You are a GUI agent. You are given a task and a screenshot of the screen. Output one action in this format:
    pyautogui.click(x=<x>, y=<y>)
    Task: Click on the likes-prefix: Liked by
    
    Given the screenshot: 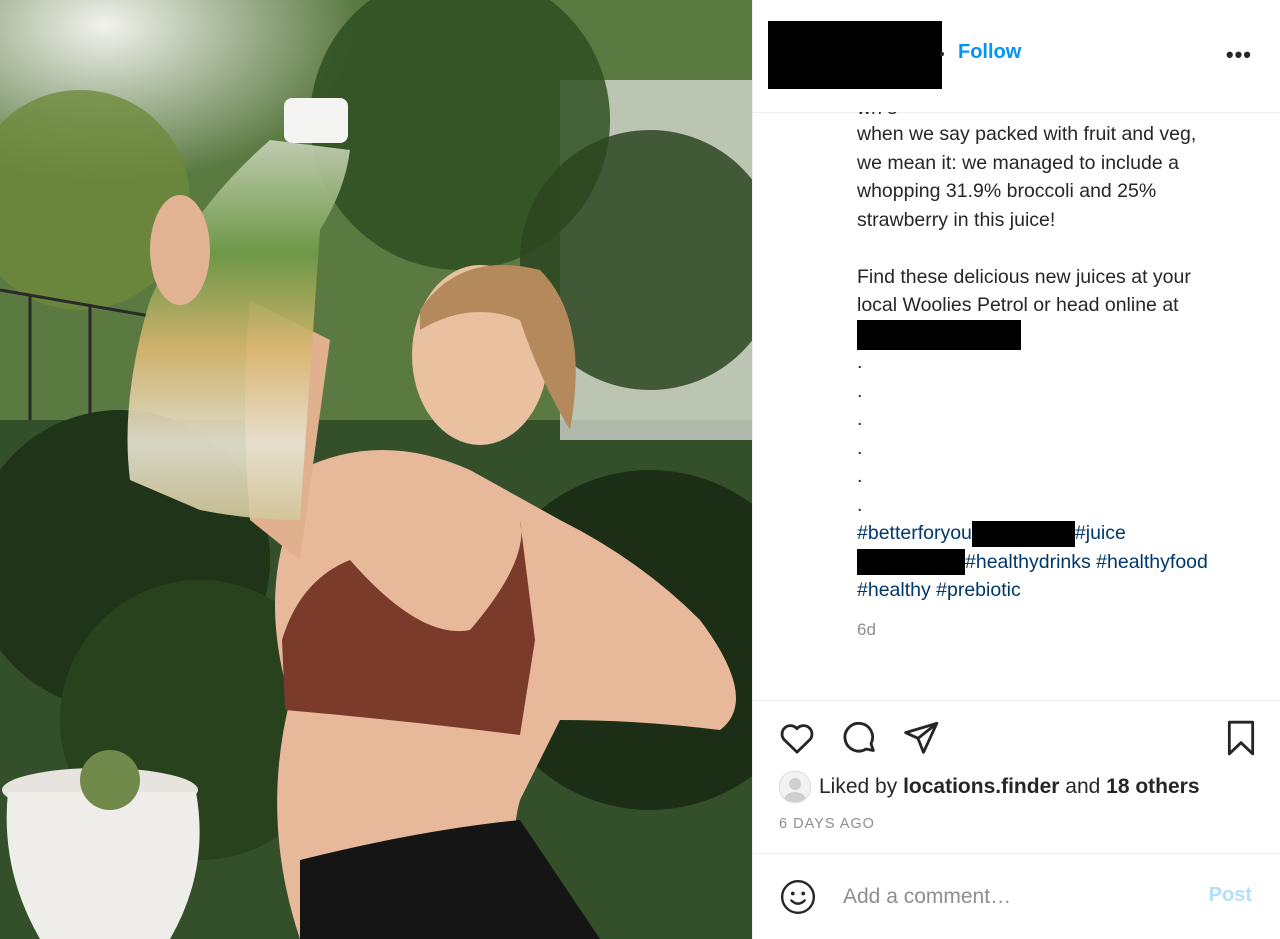 What is the action you would take?
    pyautogui.click(x=858, y=786)
    